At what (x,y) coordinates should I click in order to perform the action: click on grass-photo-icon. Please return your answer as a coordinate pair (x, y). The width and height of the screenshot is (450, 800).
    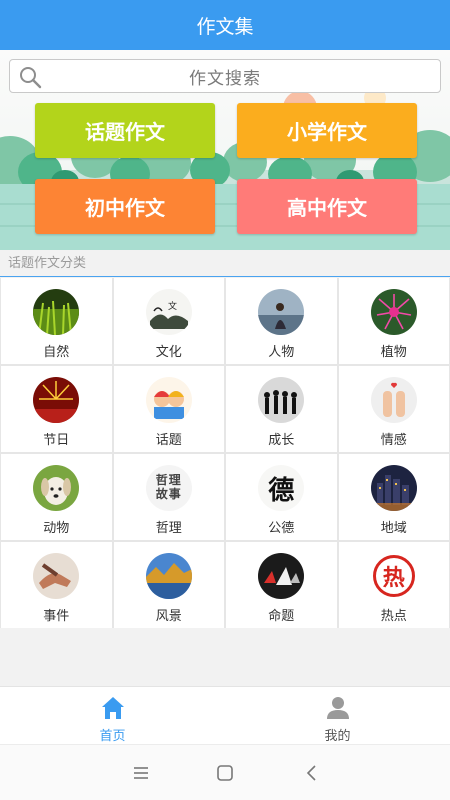
    Looking at the image, I should click on (56, 312).